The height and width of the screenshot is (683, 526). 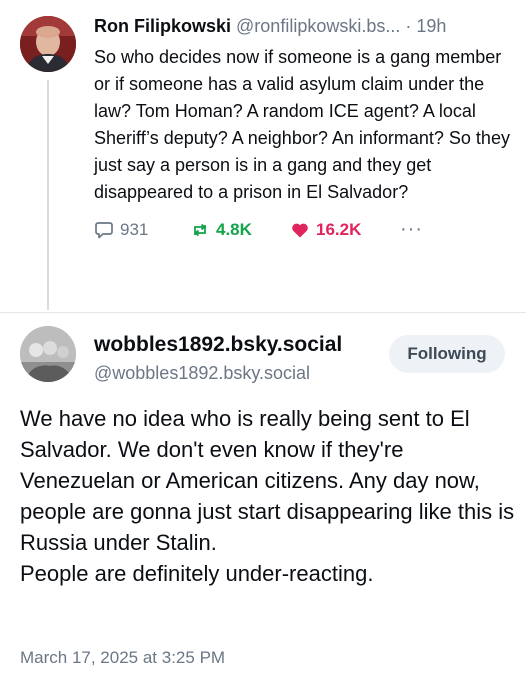 I want to click on thread-line, so click(x=48, y=195).